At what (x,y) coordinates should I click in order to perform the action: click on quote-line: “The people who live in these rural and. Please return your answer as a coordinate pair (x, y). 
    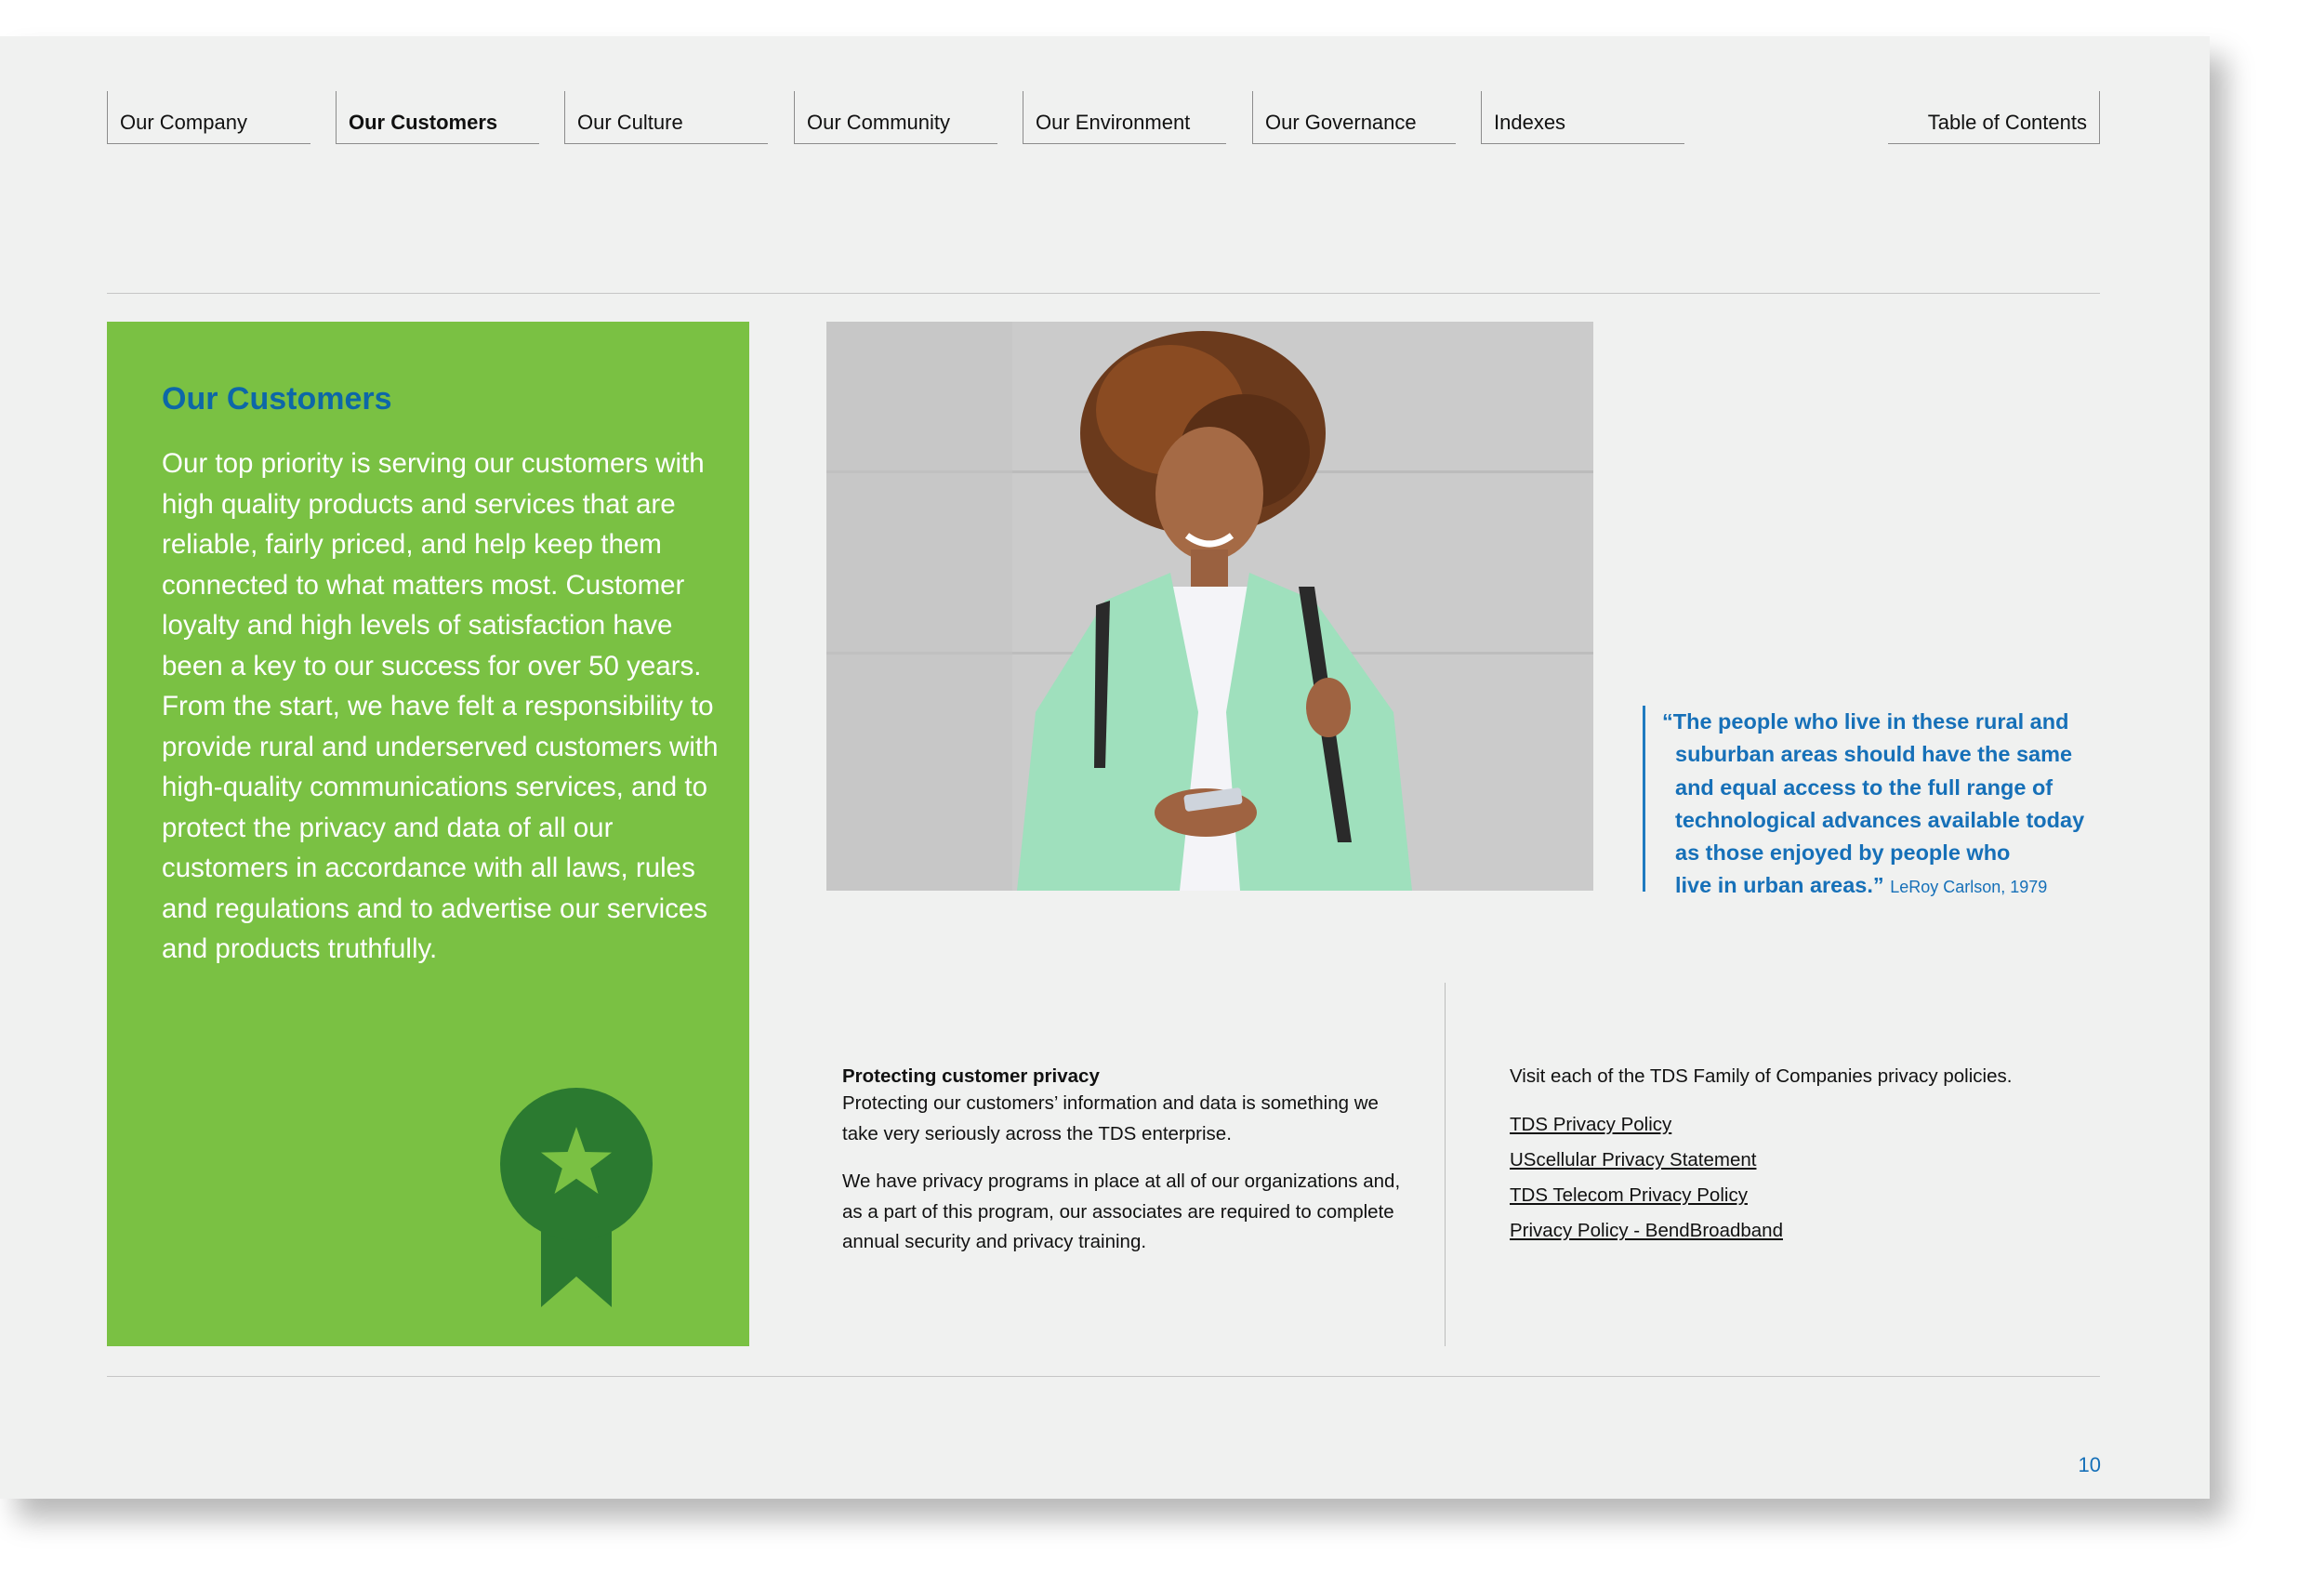
    Looking at the image, I should click on (1865, 721).